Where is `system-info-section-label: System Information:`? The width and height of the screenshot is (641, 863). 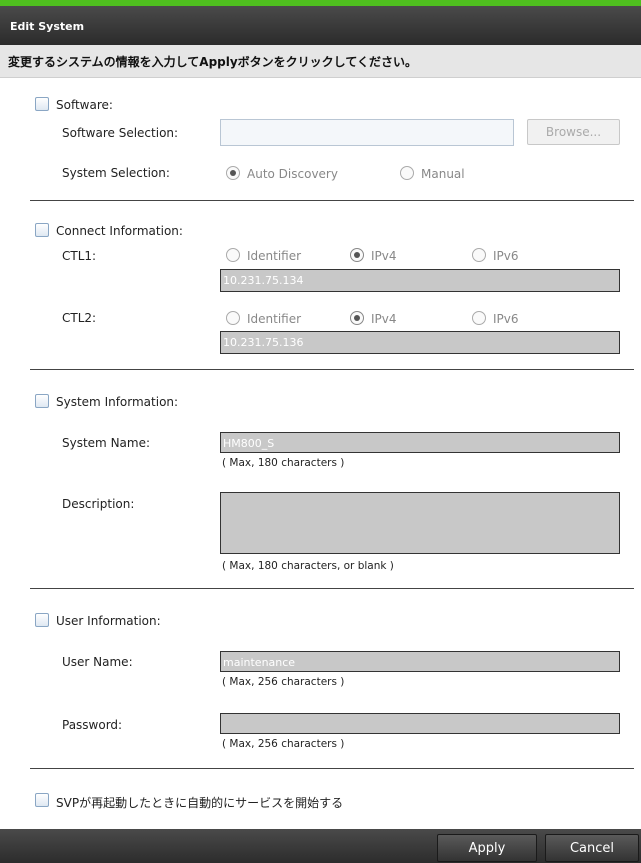
system-info-section-label: System Information: is located at coordinates (117, 402).